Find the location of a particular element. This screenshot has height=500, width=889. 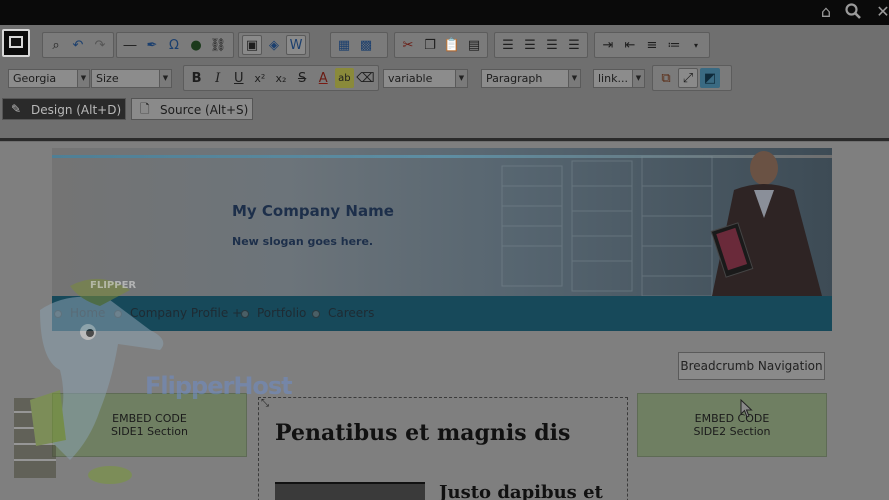

ordered-list-icon: ≡ is located at coordinates (652, 45).